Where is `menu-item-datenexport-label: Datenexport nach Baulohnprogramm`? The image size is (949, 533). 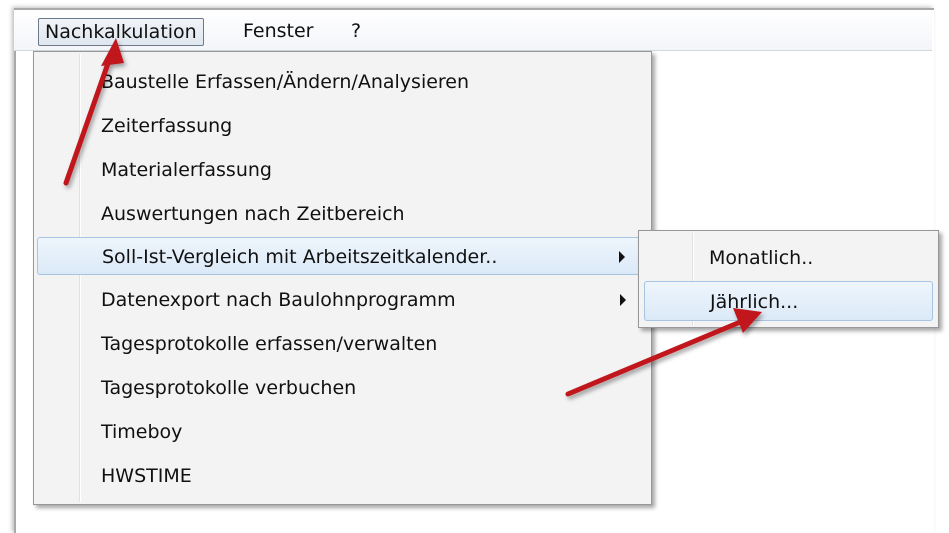
menu-item-datenexport-label: Datenexport nach Baulohnprogramm is located at coordinates (278, 300).